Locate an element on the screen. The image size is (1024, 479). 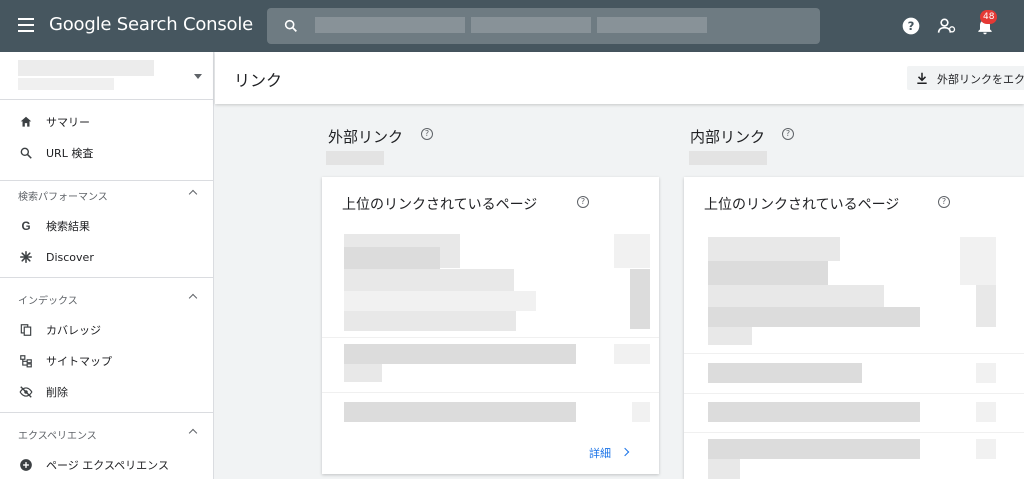
chevron-right-icon is located at coordinates (625, 452).